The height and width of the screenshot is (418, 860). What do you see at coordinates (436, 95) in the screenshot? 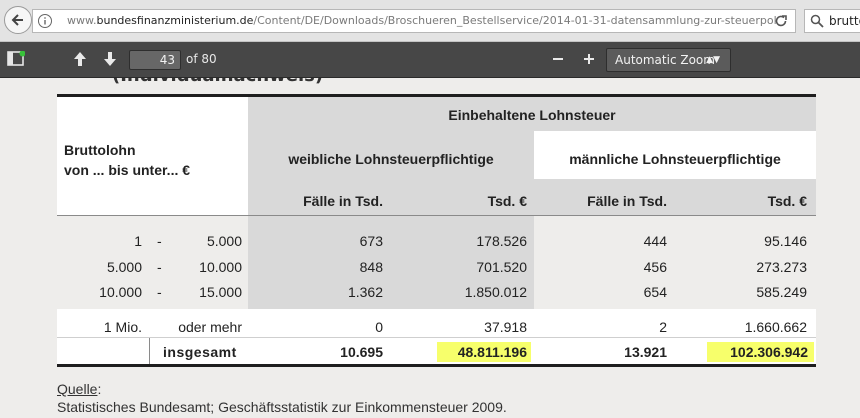
I see `table-top-rule` at bounding box center [436, 95].